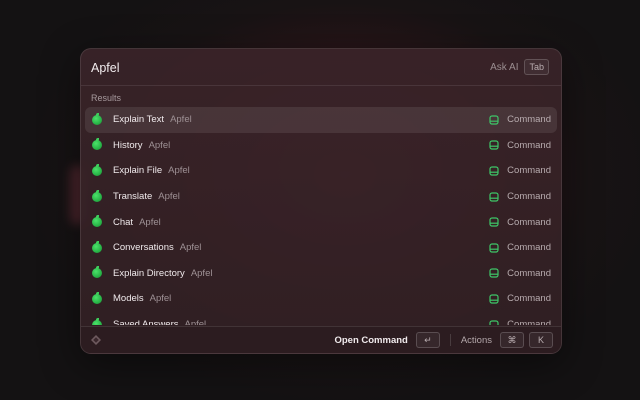 This screenshot has width=640, height=400. I want to click on result-title: Explain Directory, so click(149, 273).